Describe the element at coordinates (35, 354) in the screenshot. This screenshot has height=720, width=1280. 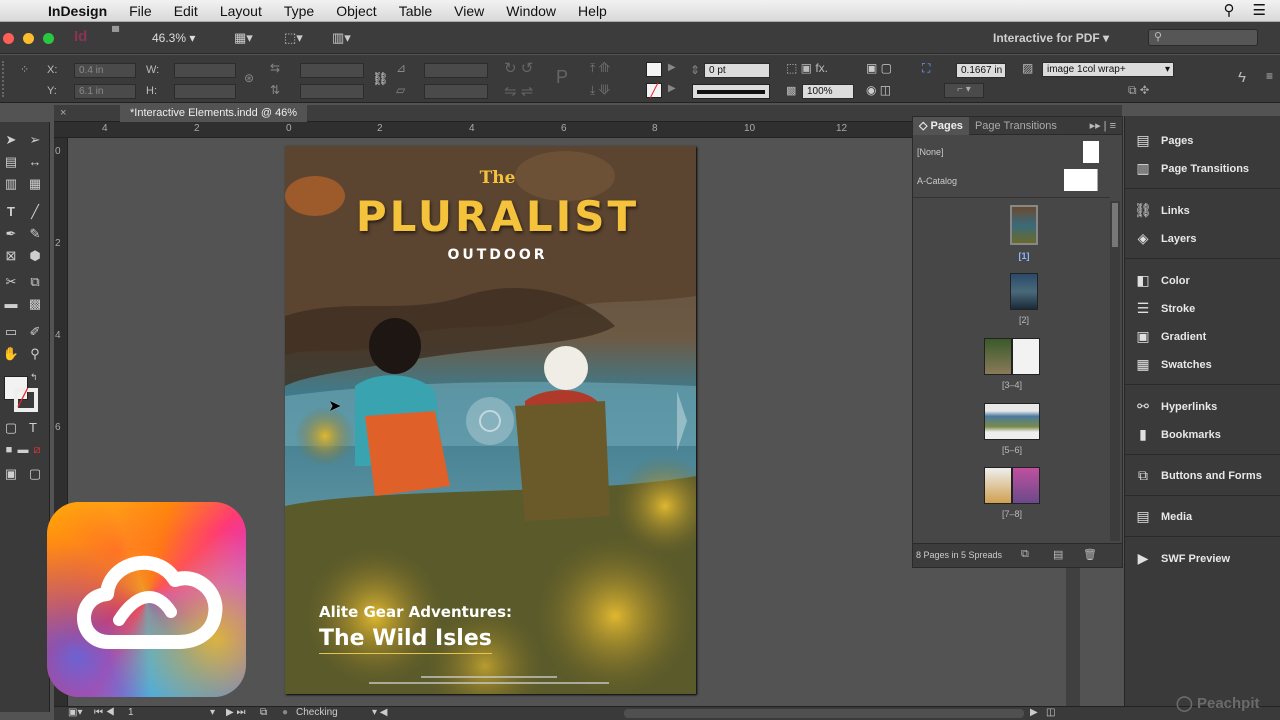
I see `zoom-tool-icon: ⚲` at that location.